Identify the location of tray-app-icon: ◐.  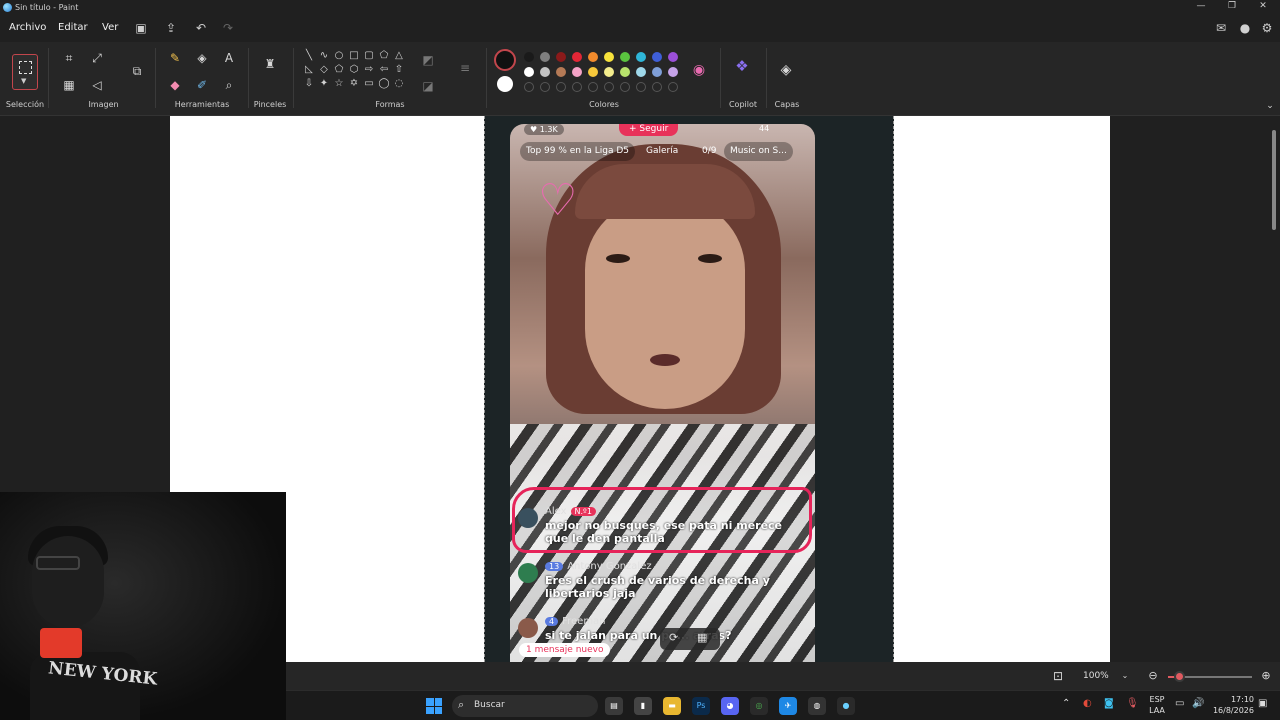
(1087, 703).